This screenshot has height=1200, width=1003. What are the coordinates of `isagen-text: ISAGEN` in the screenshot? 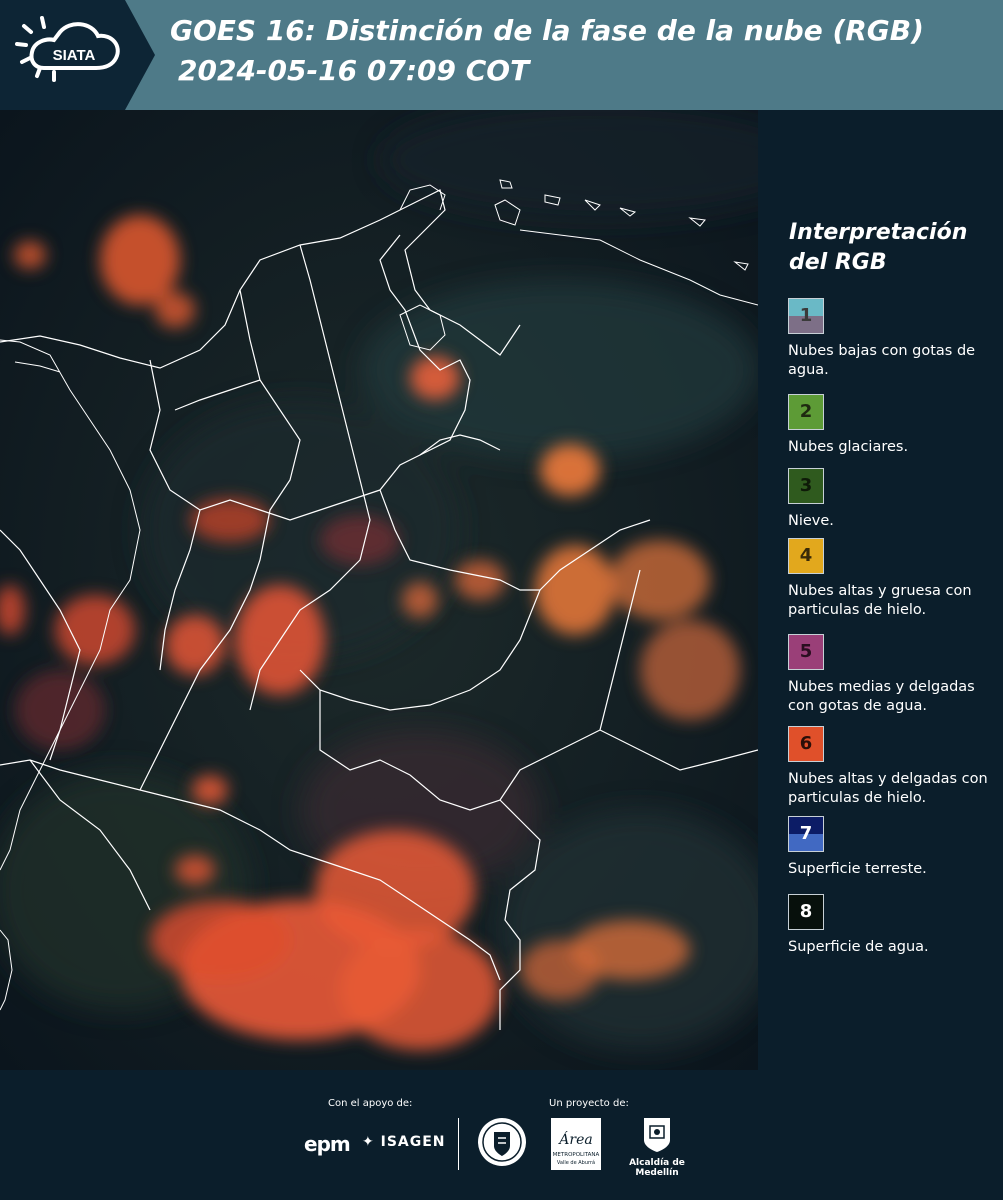 It's located at (413, 1142).